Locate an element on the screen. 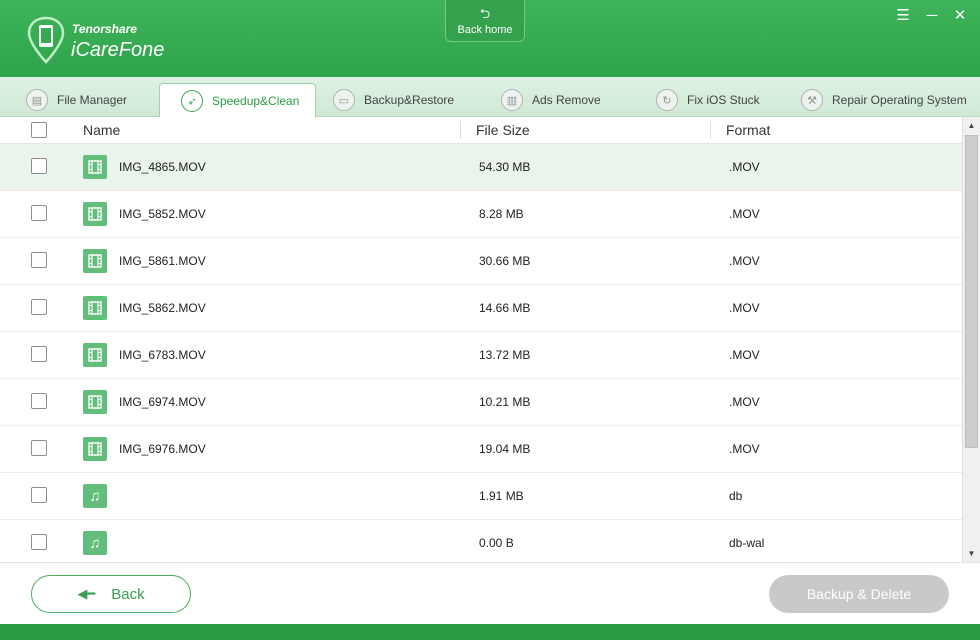 The image size is (980, 640). tab-backup-restore: ▭ Backup&Restore is located at coordinates (393, 100).